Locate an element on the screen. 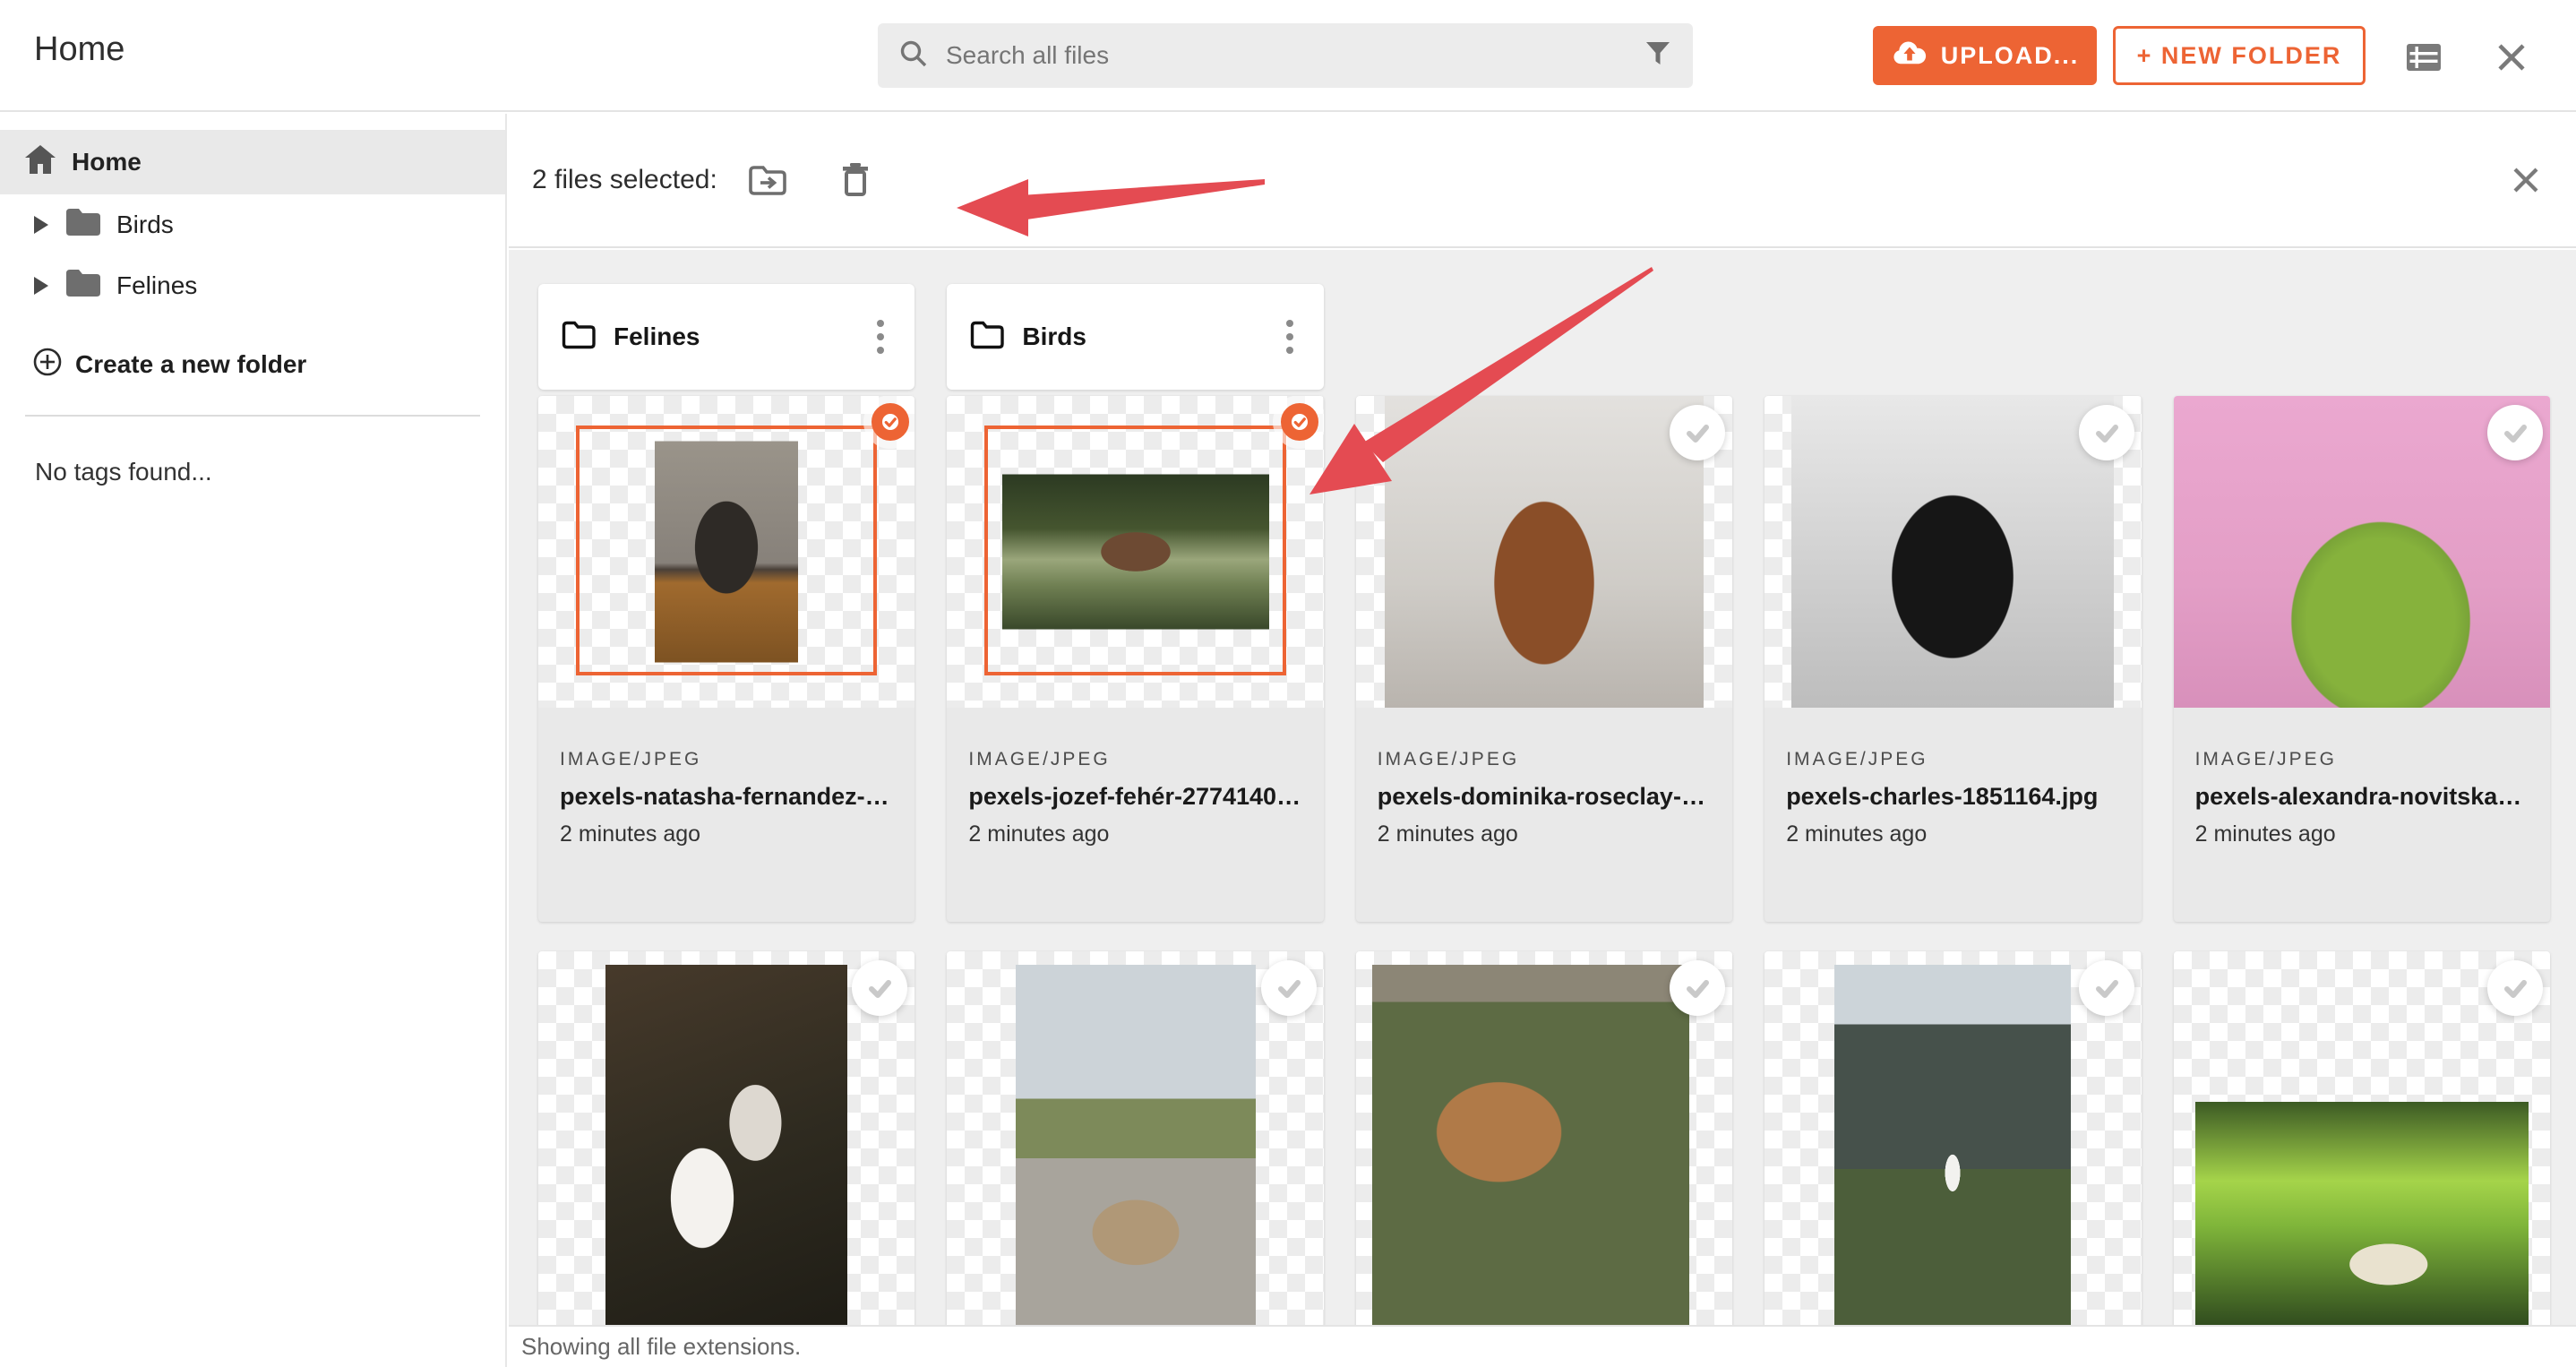 This screenshot has width=2576, height=1367. sidebar-item-home: Home is located at coordinates (252, 162).